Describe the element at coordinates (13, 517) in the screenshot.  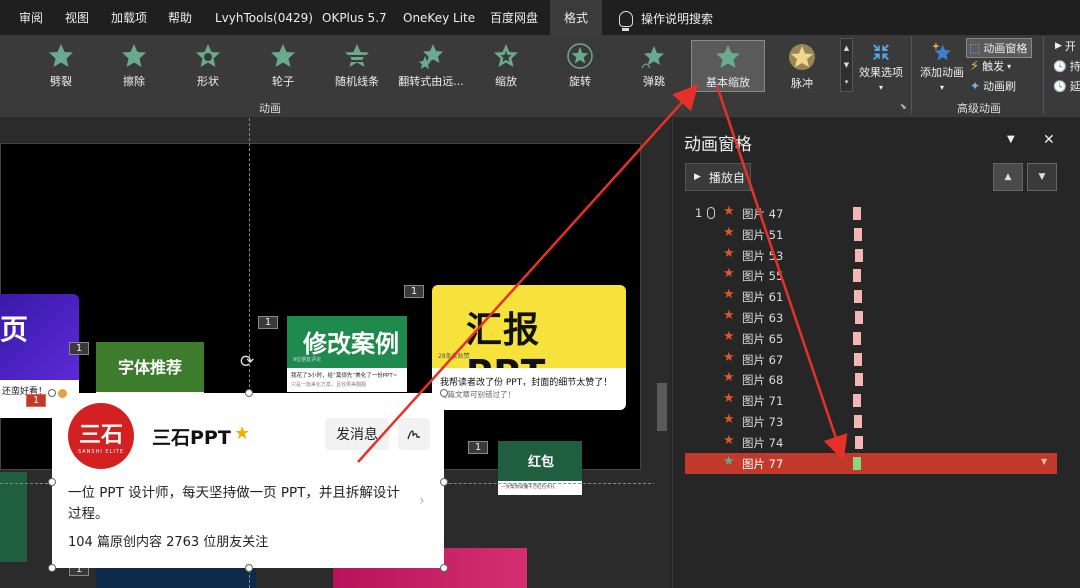
I see `thumbnail-left-green` at that location.